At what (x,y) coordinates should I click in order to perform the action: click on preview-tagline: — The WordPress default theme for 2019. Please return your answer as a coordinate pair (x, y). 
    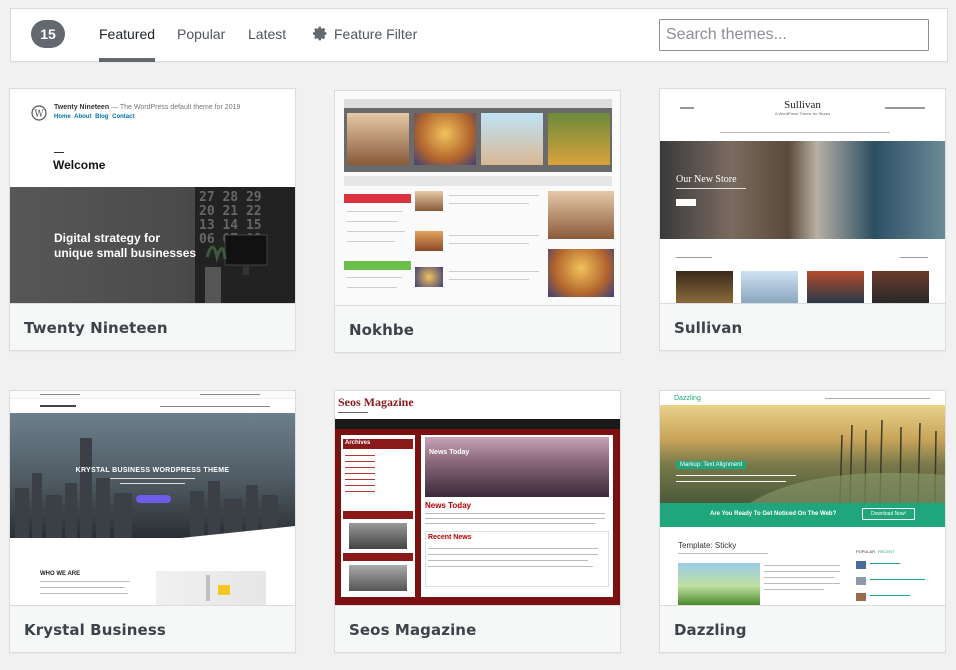
    Looking at the image, I should click on (176, 107).